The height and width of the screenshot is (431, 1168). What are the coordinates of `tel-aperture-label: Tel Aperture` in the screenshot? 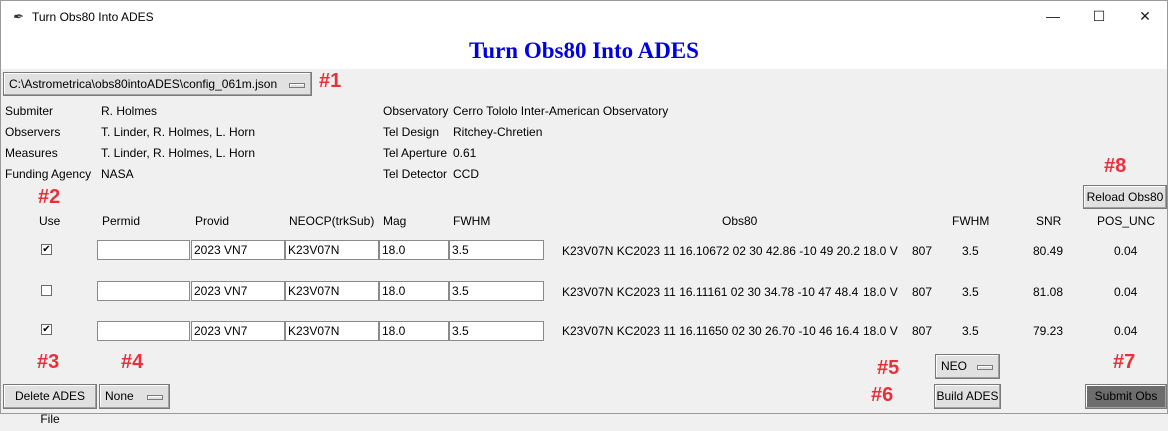 It's located at (415, 153).